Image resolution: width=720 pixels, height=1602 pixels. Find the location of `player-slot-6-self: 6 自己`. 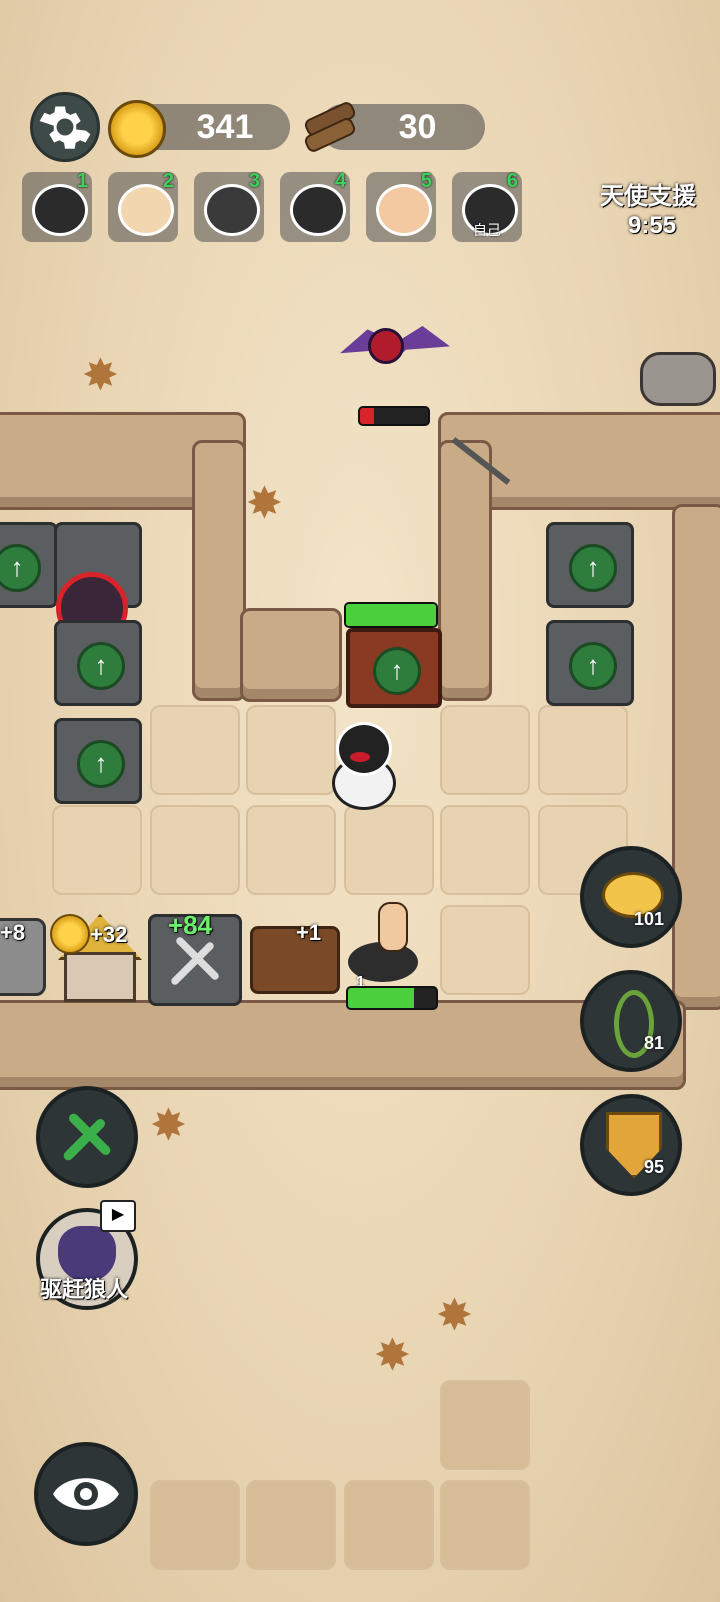

player-slot-6-self: 6 自己 is located at coordinates (487, 206).